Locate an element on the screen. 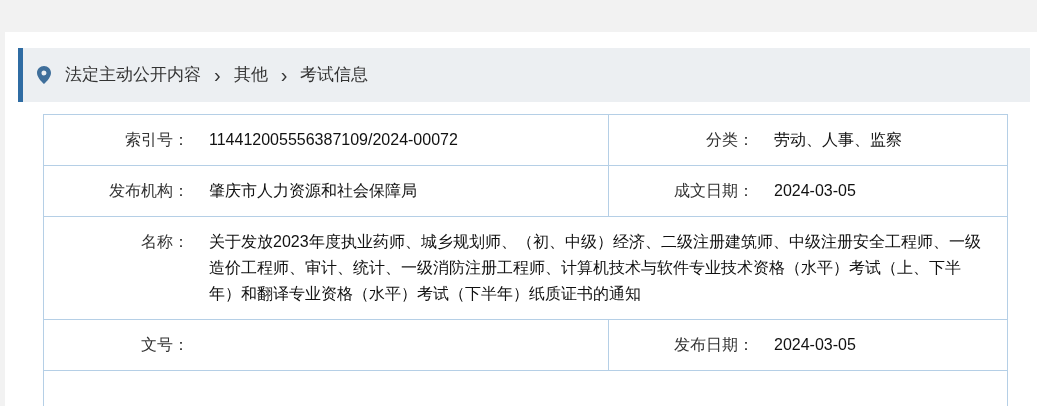 Image resolution: width=1037 pixels, height=406 pixels. location-pin-icon is located at coordinates (44, 75).